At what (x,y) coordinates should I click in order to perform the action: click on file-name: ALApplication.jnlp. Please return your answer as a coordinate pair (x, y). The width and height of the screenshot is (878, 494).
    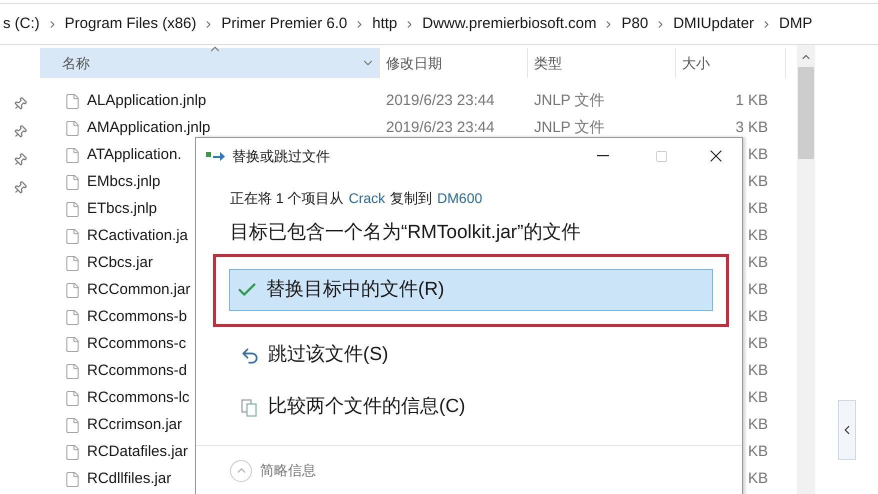
    Looking at the image, I should click on (146, 101).